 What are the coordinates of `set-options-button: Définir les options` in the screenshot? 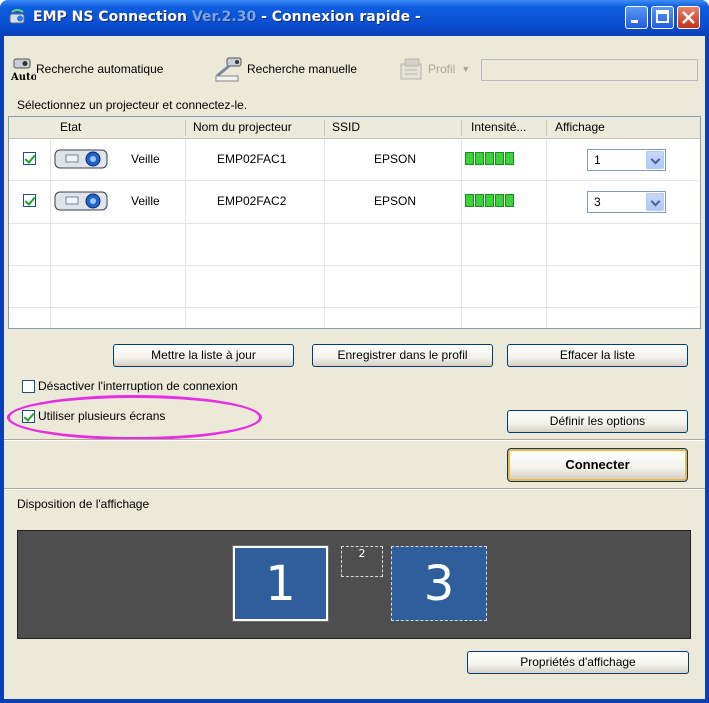 It's located at (597, 421).